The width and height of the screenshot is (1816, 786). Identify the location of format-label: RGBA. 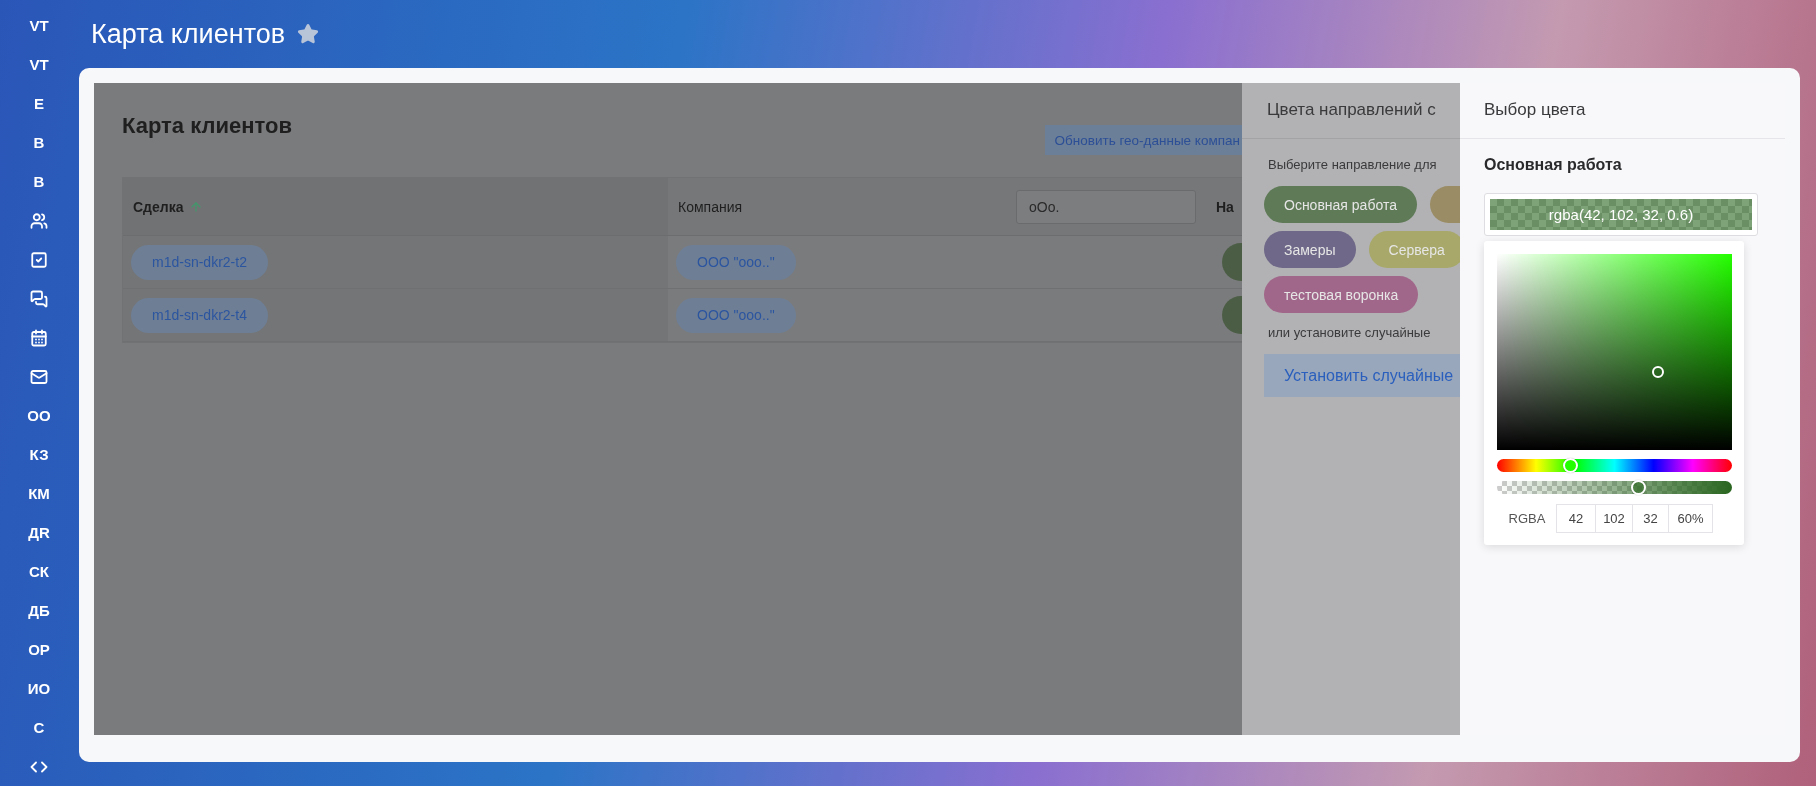
(1527, 518).